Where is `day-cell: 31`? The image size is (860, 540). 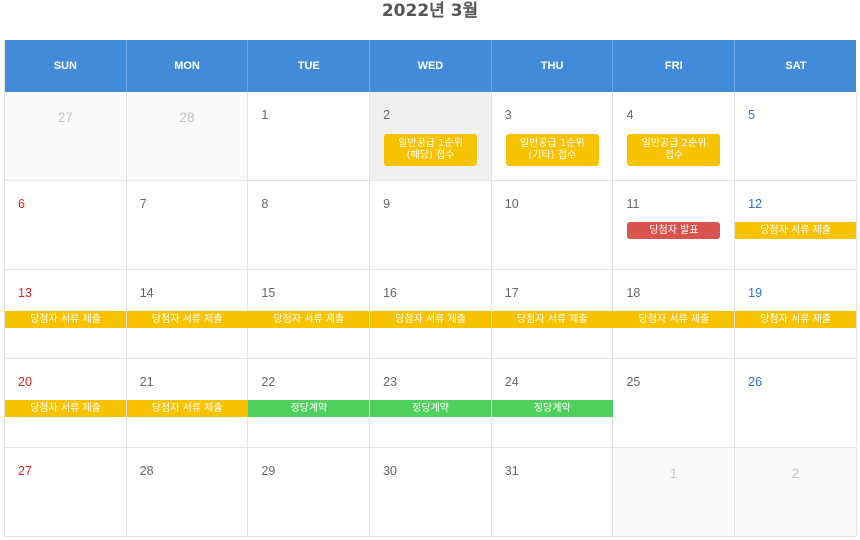
day-cell: 31 is located at coordinates (552, 492).